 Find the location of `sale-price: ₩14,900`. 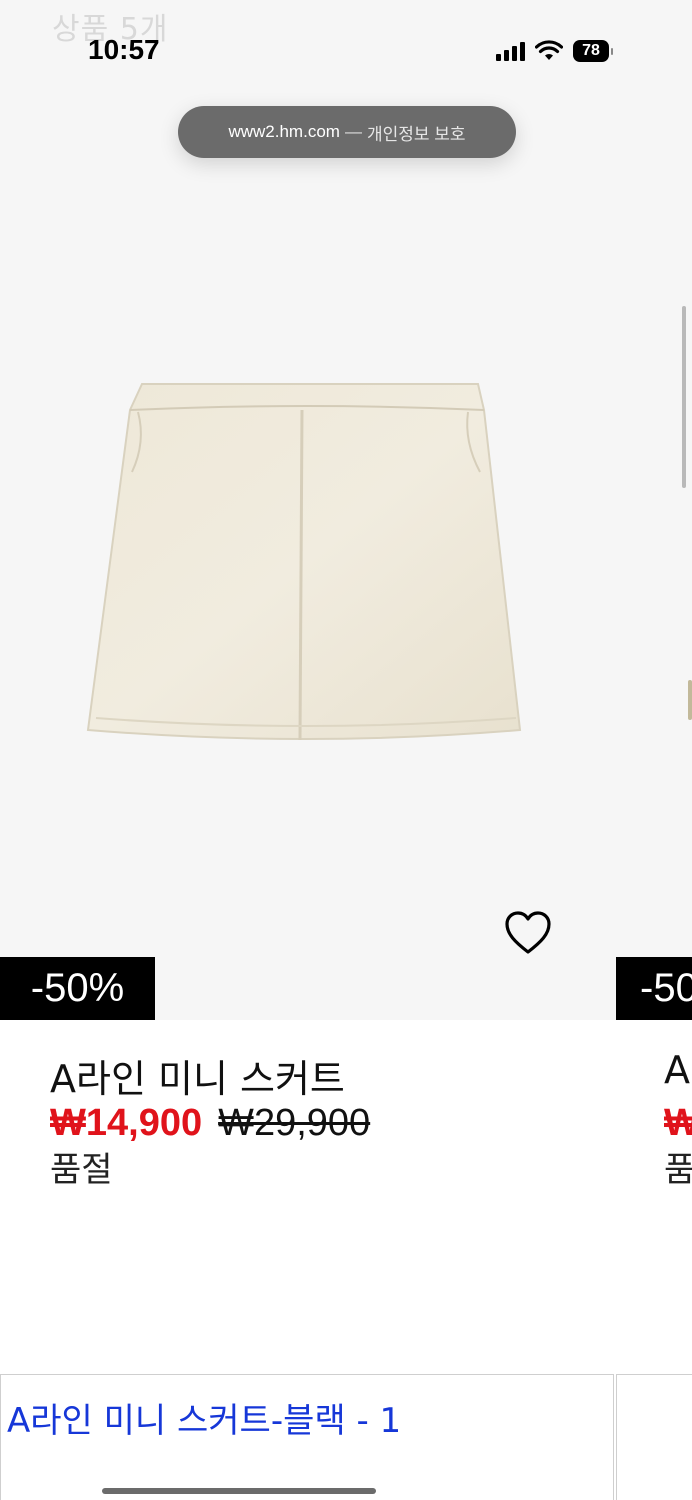

sale-price: ₩14,900 is located at coordinates (126, 1123).